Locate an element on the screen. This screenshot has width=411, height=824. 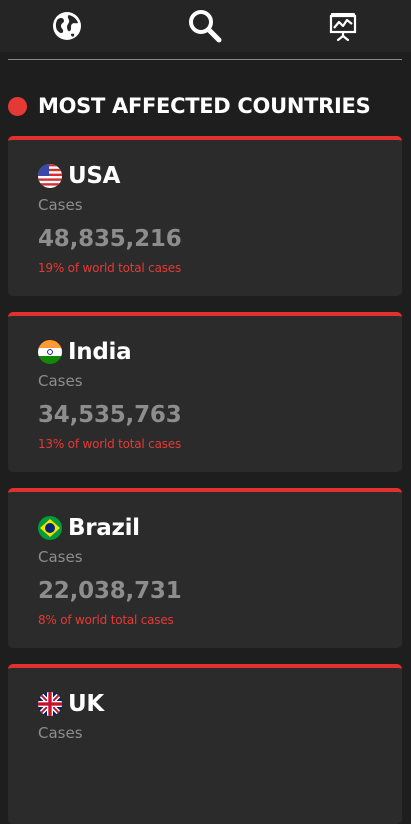
country-header: Brazil is located at coordinates (89, 528).